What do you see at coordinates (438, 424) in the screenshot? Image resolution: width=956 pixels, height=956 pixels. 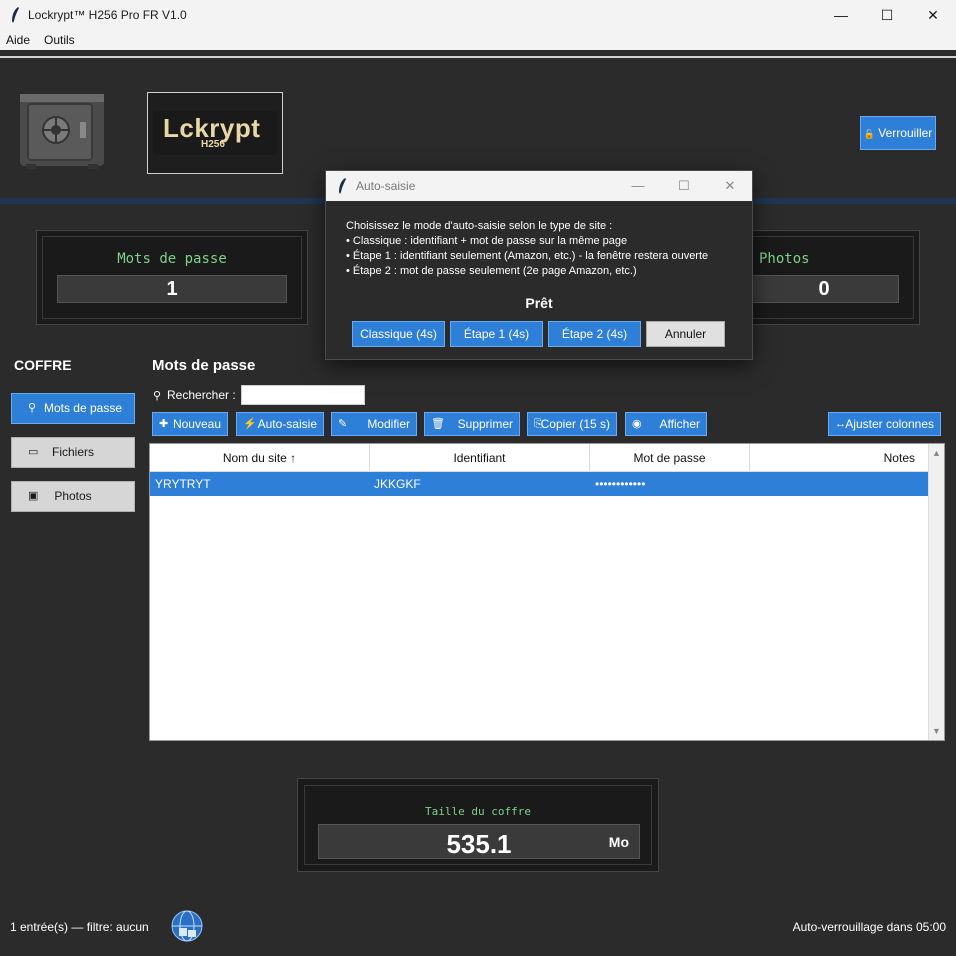 I see `trash-icon: 🗑` at bounding box center [438, 424].